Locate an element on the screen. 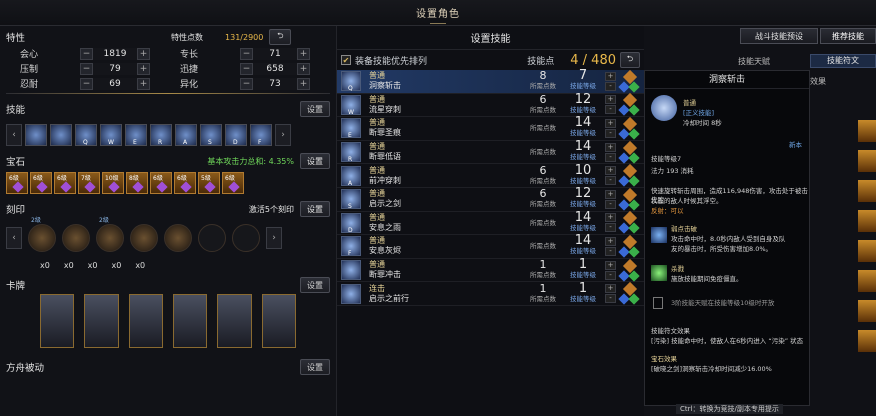  skill-row: R 普通 断罪低语 所需点数 14 技能等级 + - is located at coordinates (490, 152).